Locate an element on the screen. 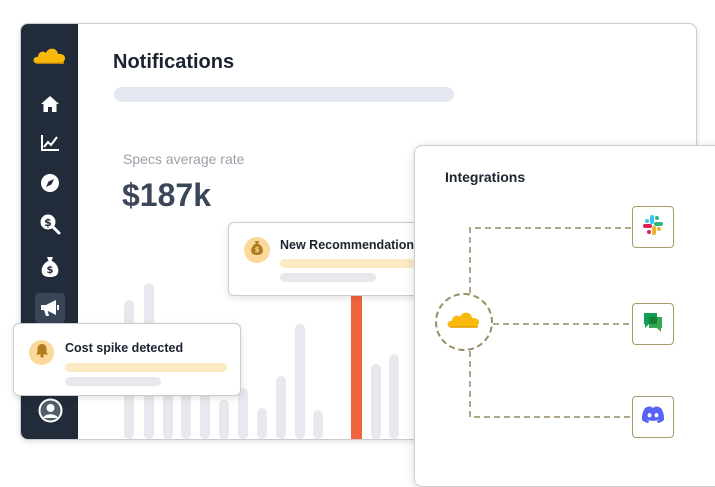  cost-spike-icon-badge is located at coordinates (41, 352).